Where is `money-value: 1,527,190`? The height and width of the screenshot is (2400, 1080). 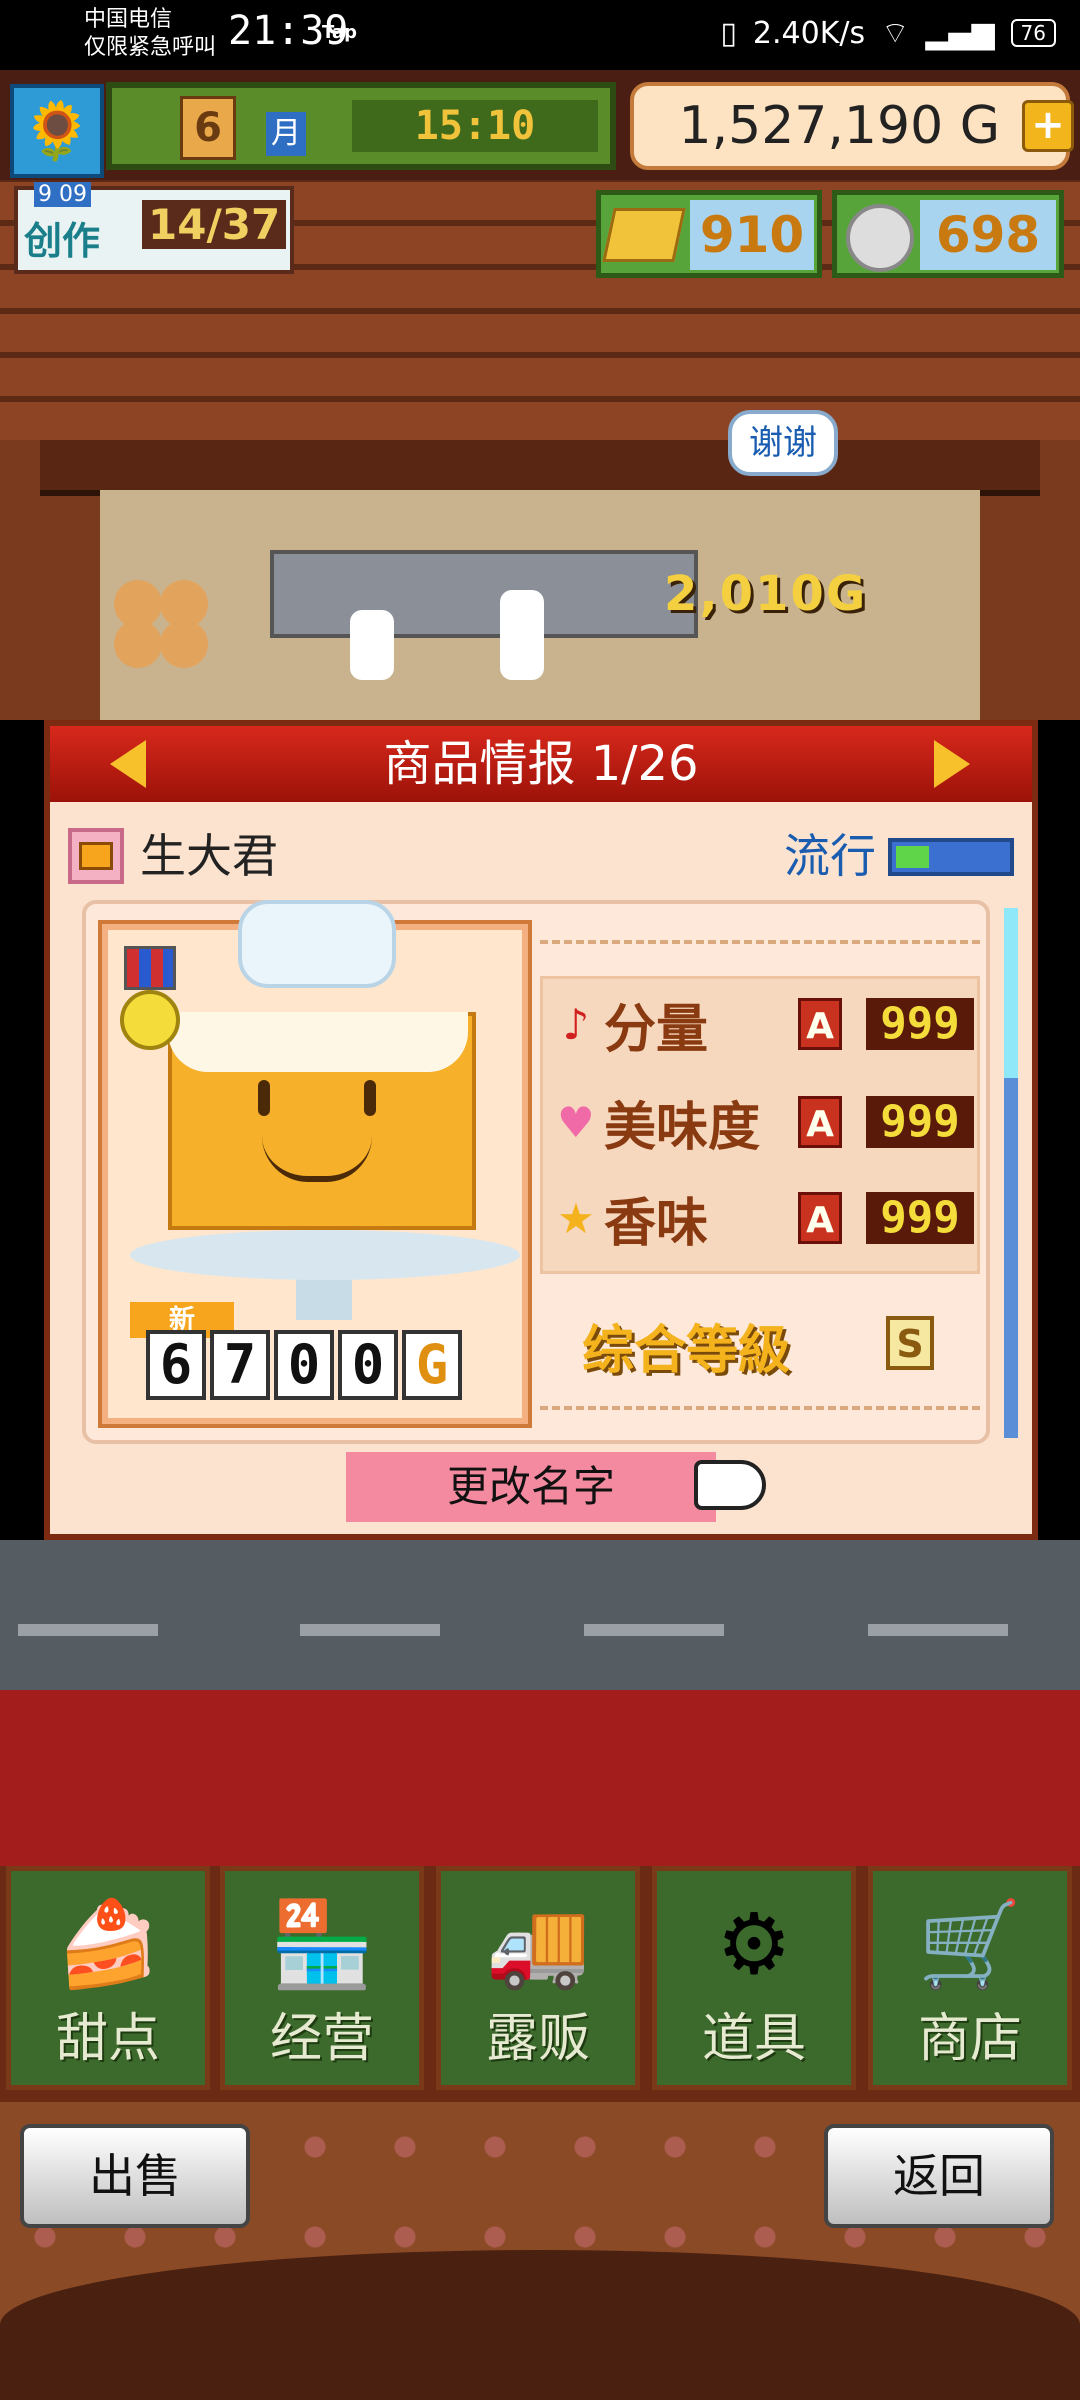 money-value: 1,527,190 is located at coordinates (811, 126).